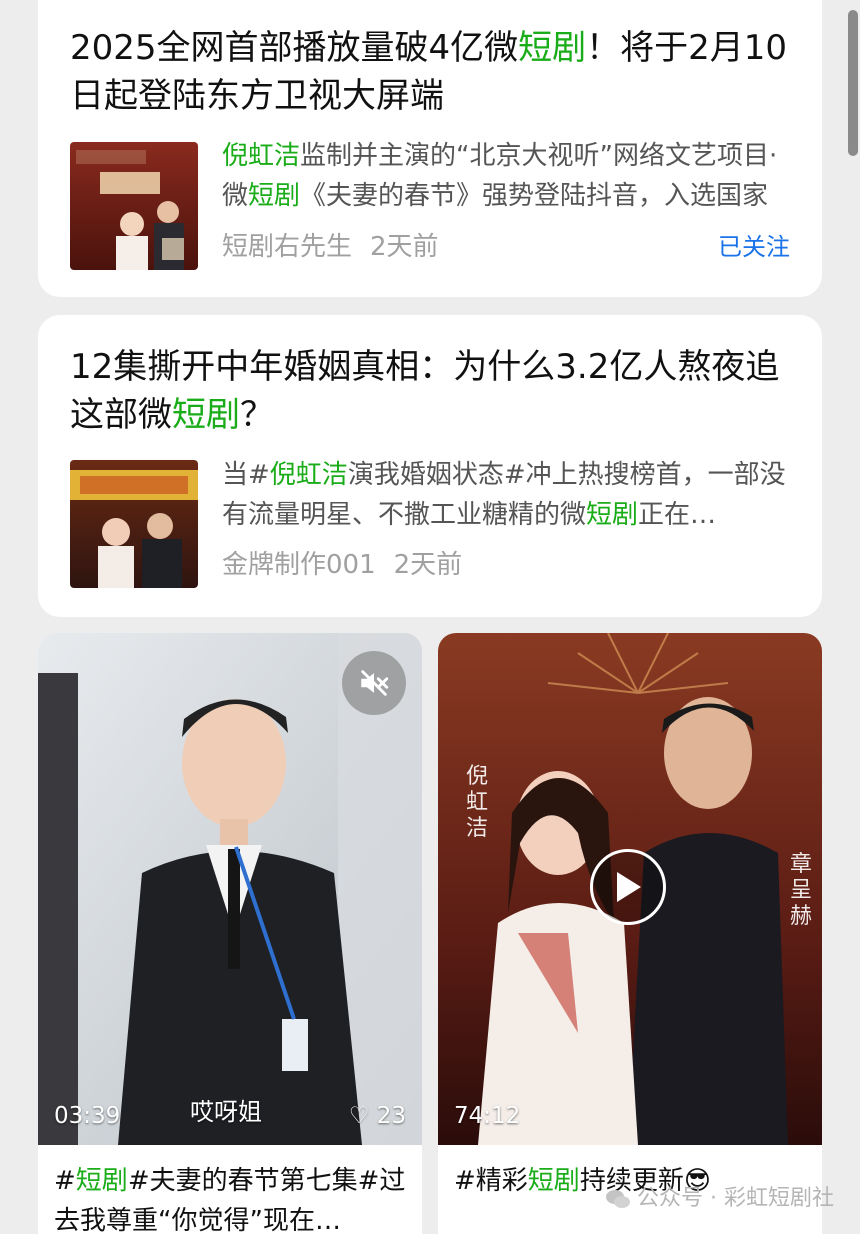  Describe the element at coordinates (432, 391) in the screenshot. I see `article-title: 12集撕开中年婚姻真相：为什么3.2亿人熬夜追这部微短剧？` at that location.